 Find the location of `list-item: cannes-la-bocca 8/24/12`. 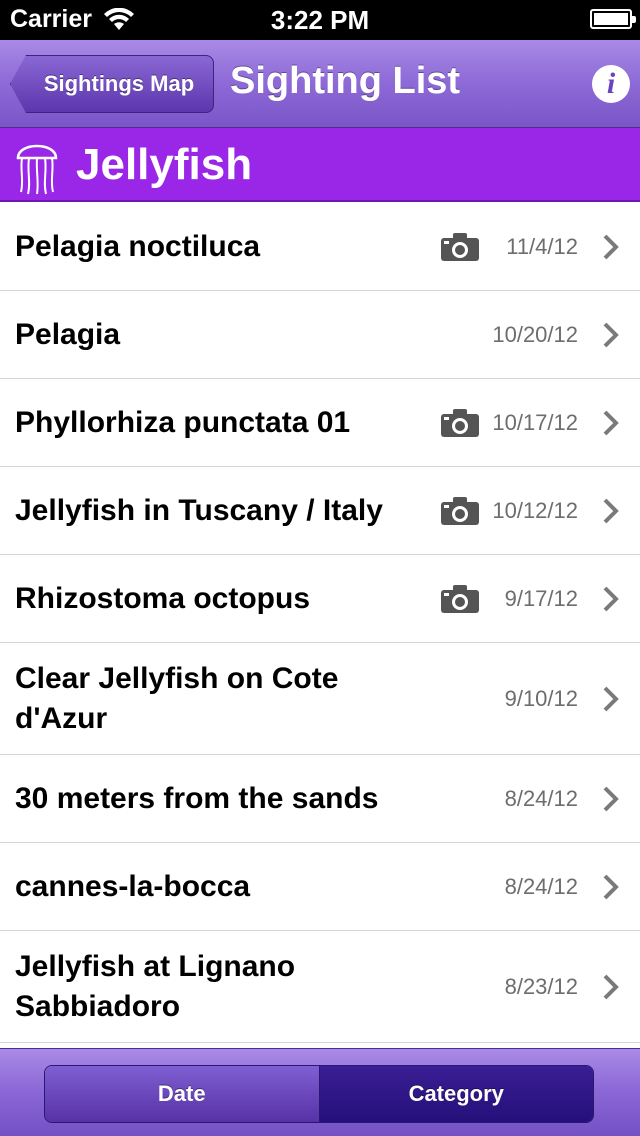

list-item: cannes-la-bocca 8/24/12 is located at coordinates (320, 887).